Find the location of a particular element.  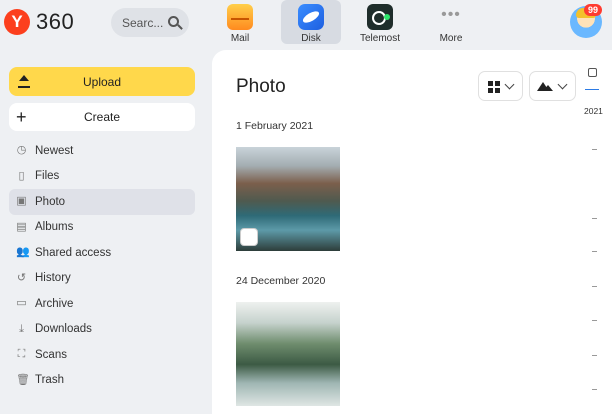

page-title: Photo is located at coordinates (261, 86).